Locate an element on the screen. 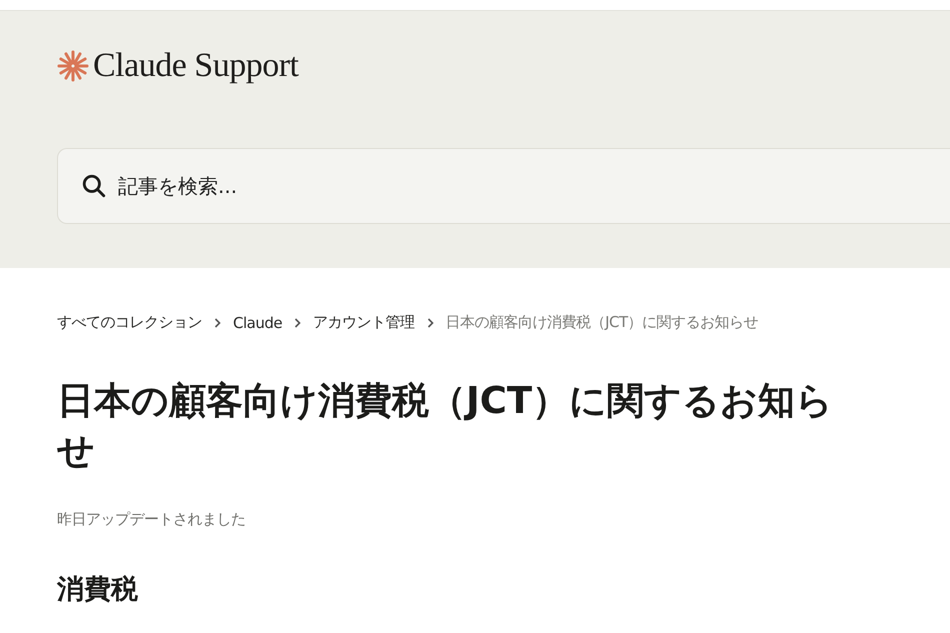 The image size is (950, 633). search-icon is located at coordinates (94, 186).